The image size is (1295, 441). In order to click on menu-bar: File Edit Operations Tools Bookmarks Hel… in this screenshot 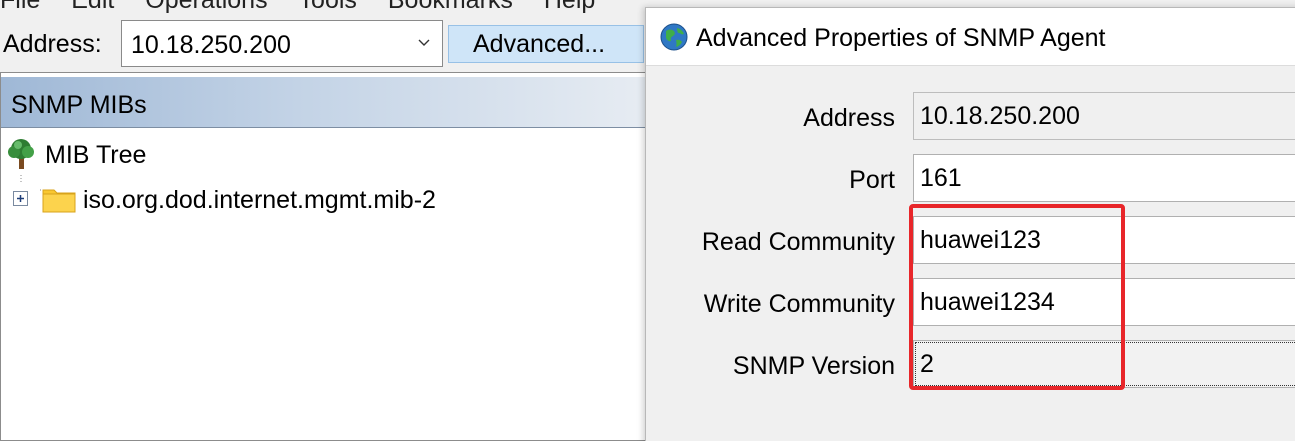, I will do `click(330, 7)`.